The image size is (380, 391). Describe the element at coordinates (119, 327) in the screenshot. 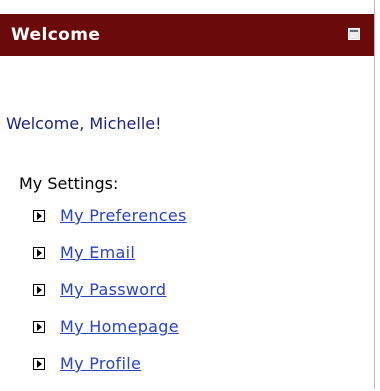

I see `my-homepage-link: My Homepage` at that location.